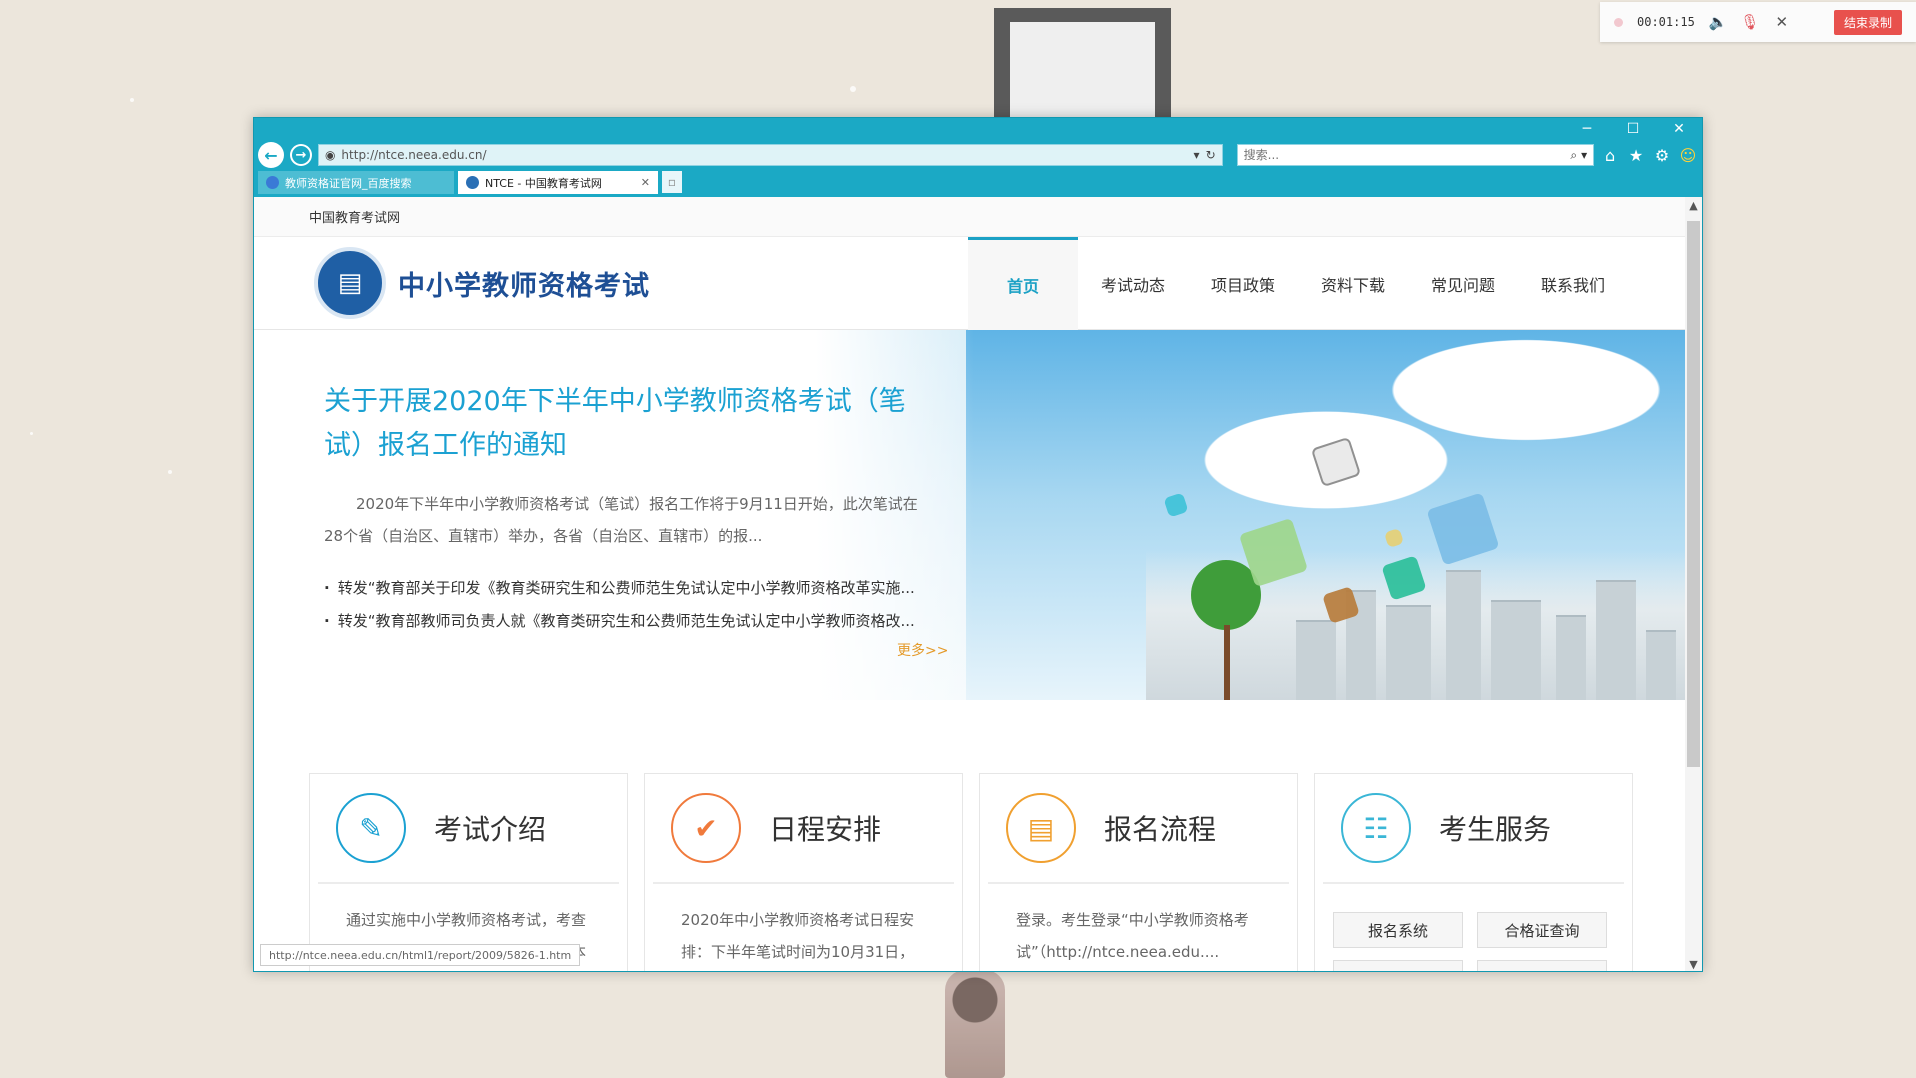  I want to click on tab-baidu-search: 教师资格证官网_百度搜索, so click(356, 182).